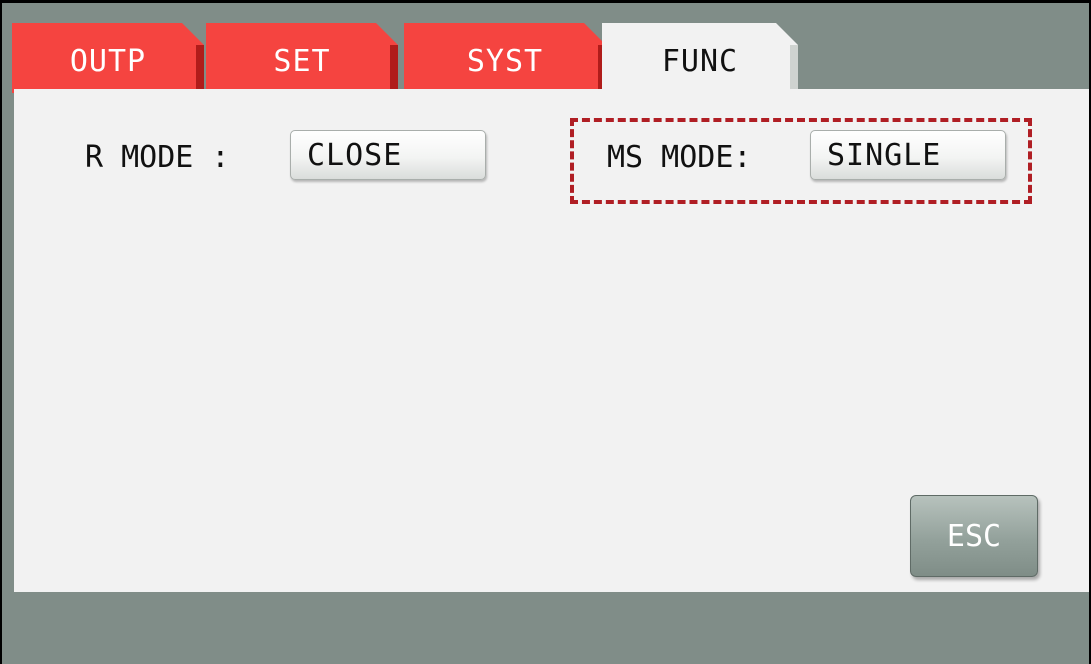 The width and height of the screenshot is (1091, 664). I want to click on tab-syst: SYST, so click(505, 58).